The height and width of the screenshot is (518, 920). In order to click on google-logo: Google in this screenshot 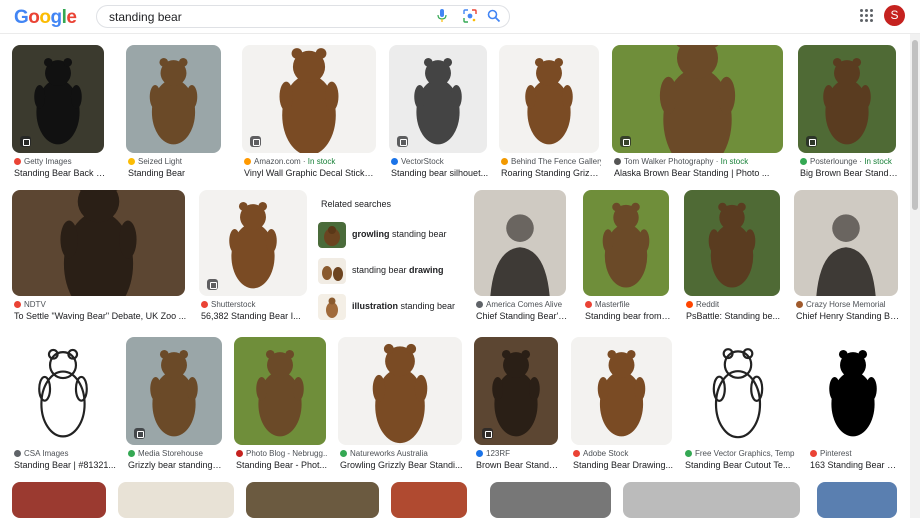, I will do `click(45, 18)`.